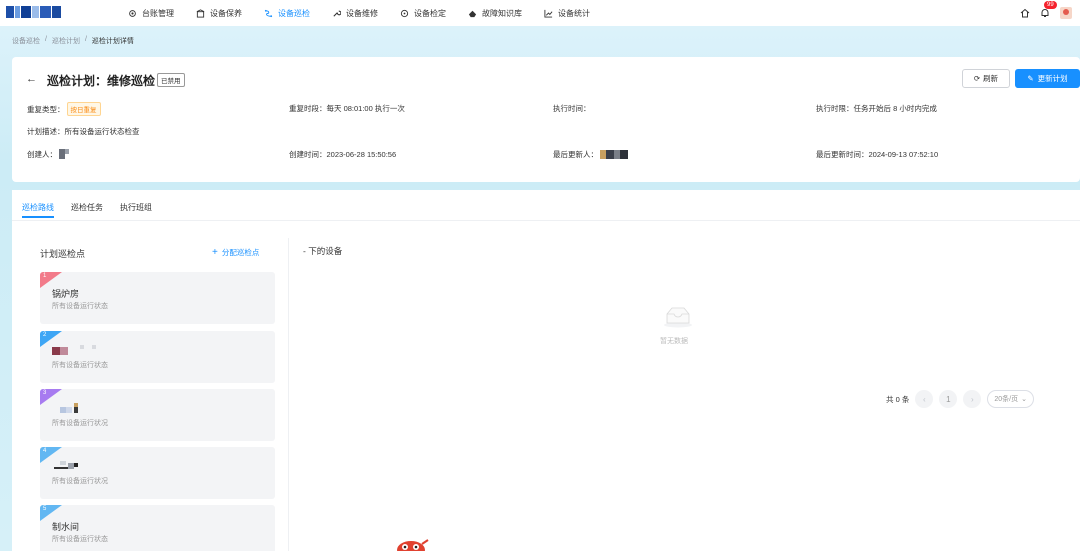  What do you see at coordinates (678, 317) in the screenshot?
I see `empty-box-icon` at bounding box center [678, 317].